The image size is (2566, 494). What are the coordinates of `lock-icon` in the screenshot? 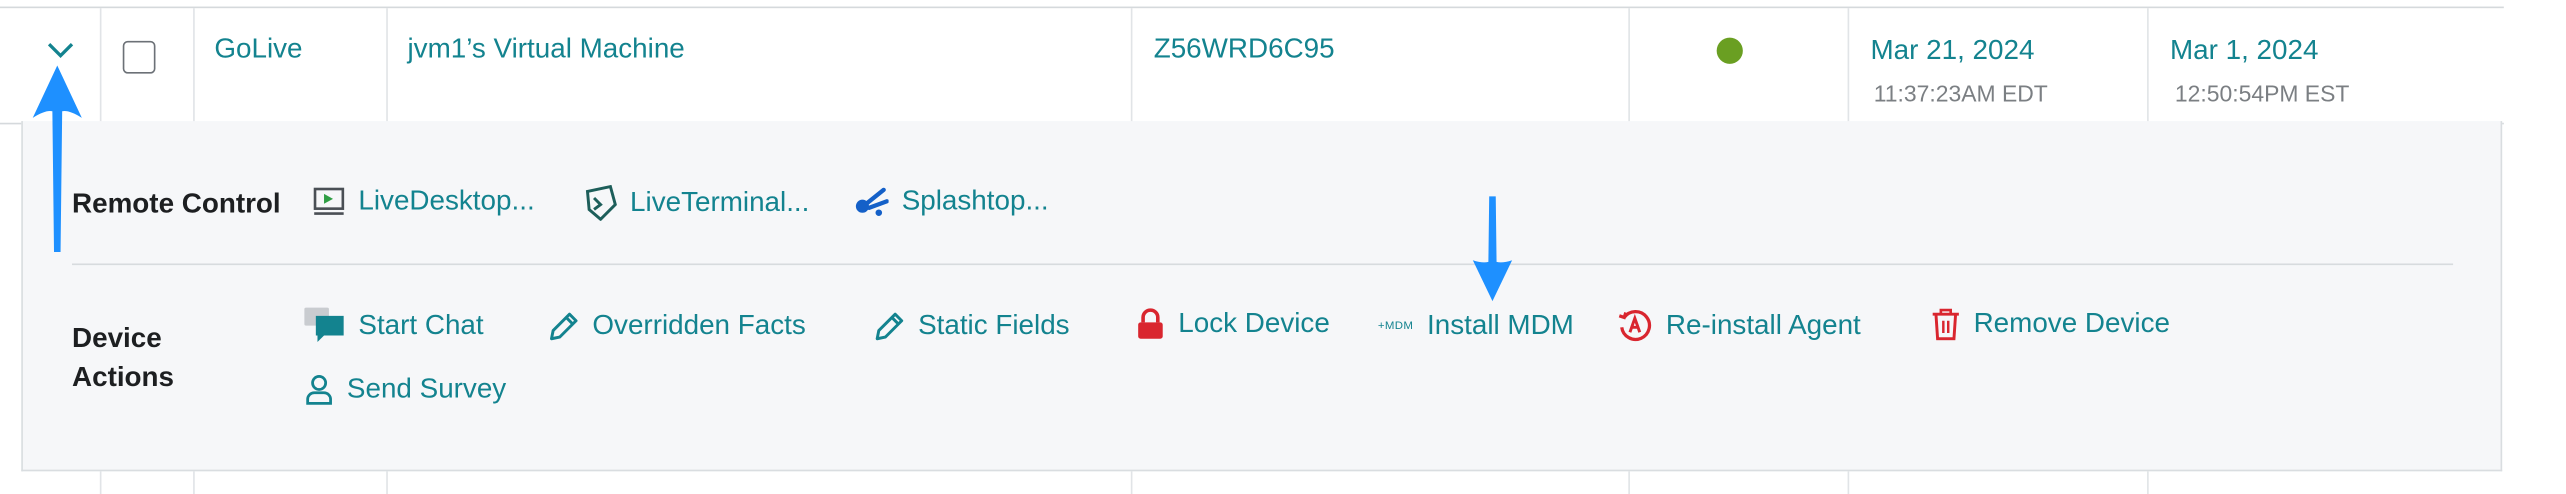 It's located at (1150, 323).